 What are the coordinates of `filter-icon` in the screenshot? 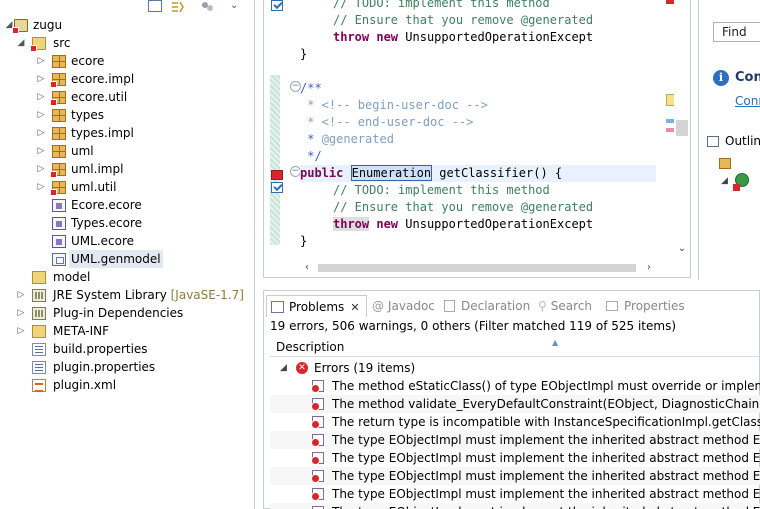 It's located at (207, 6).